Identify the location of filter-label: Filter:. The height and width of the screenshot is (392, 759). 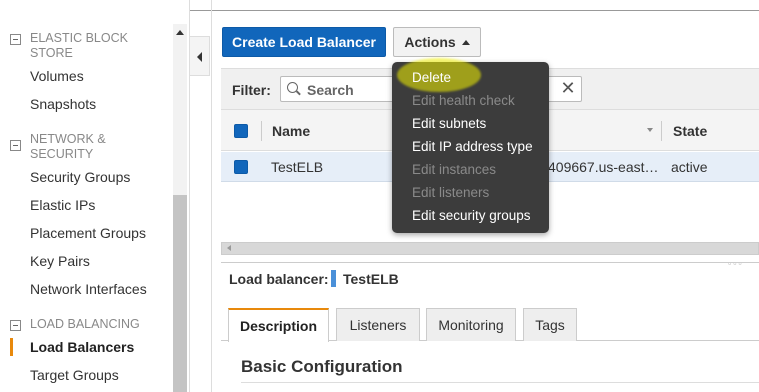
(251, 90).